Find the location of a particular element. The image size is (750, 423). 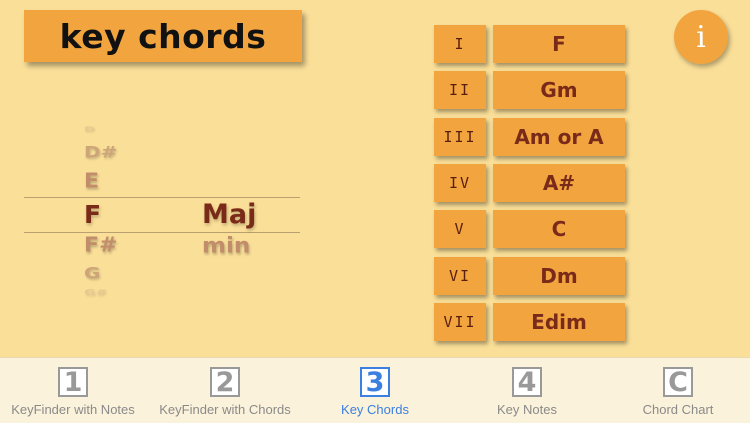

page-title: key chords is located at coordinates (163, 36).